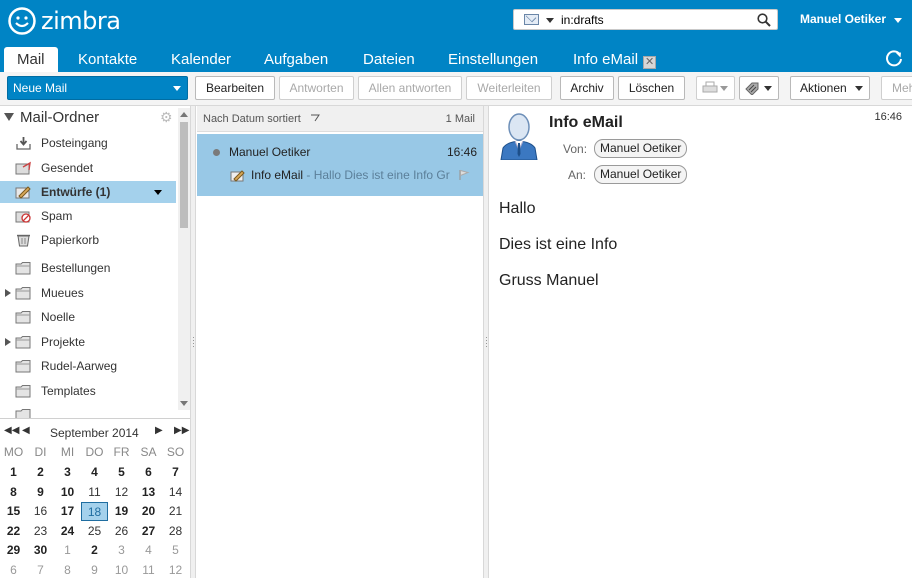 The height and width of the screenshot is (578, 912). What do you see at coordinates (121, 511) in the screenshot?
I see `calendar-day: 19` at bounding box center [121, 511].